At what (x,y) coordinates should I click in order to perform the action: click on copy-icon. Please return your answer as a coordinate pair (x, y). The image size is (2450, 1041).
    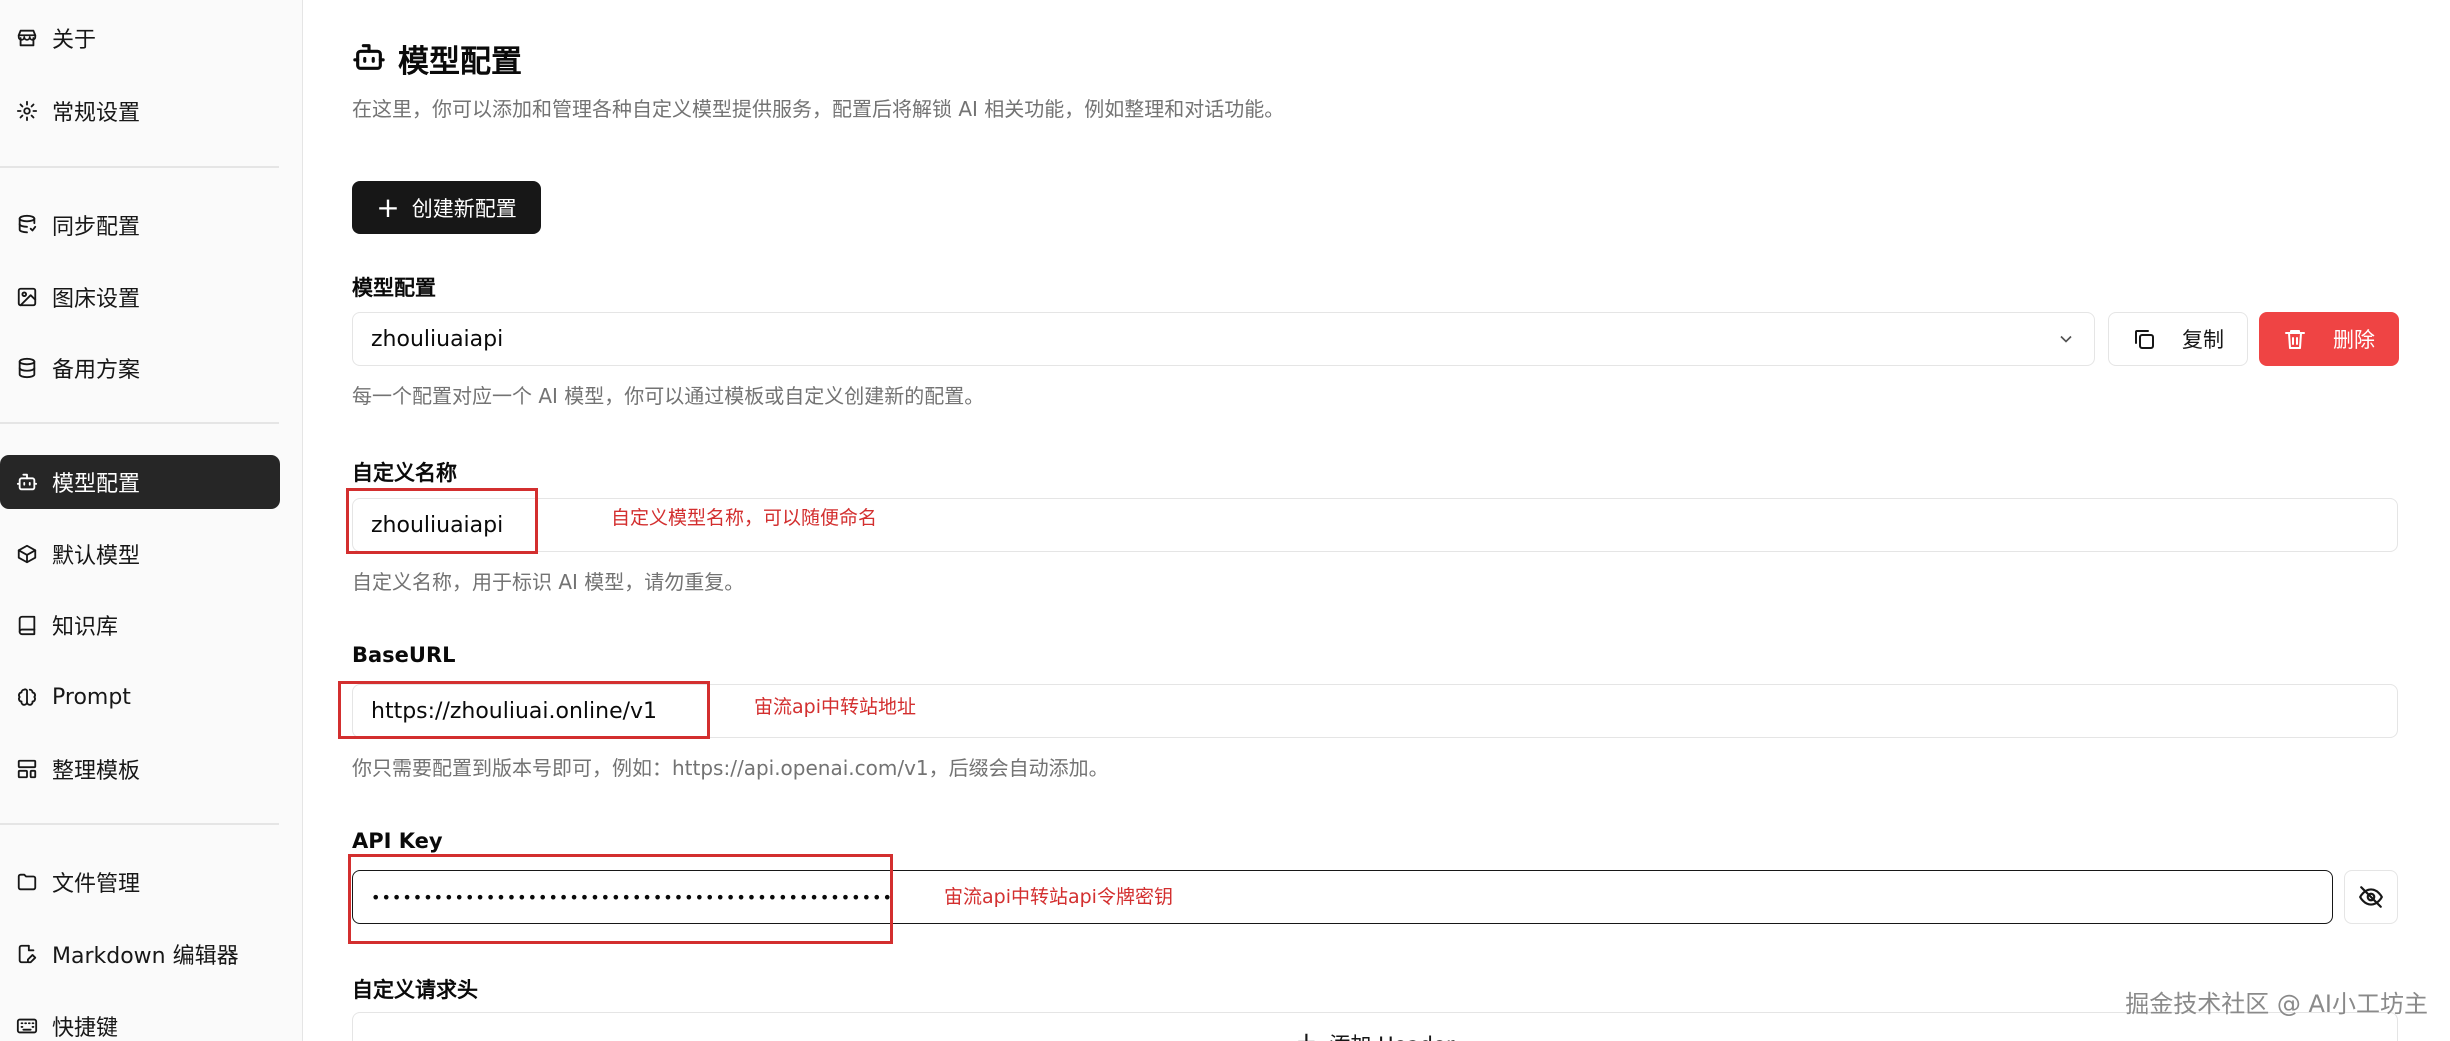
    Looking at the image, I should click on (2144, 339).